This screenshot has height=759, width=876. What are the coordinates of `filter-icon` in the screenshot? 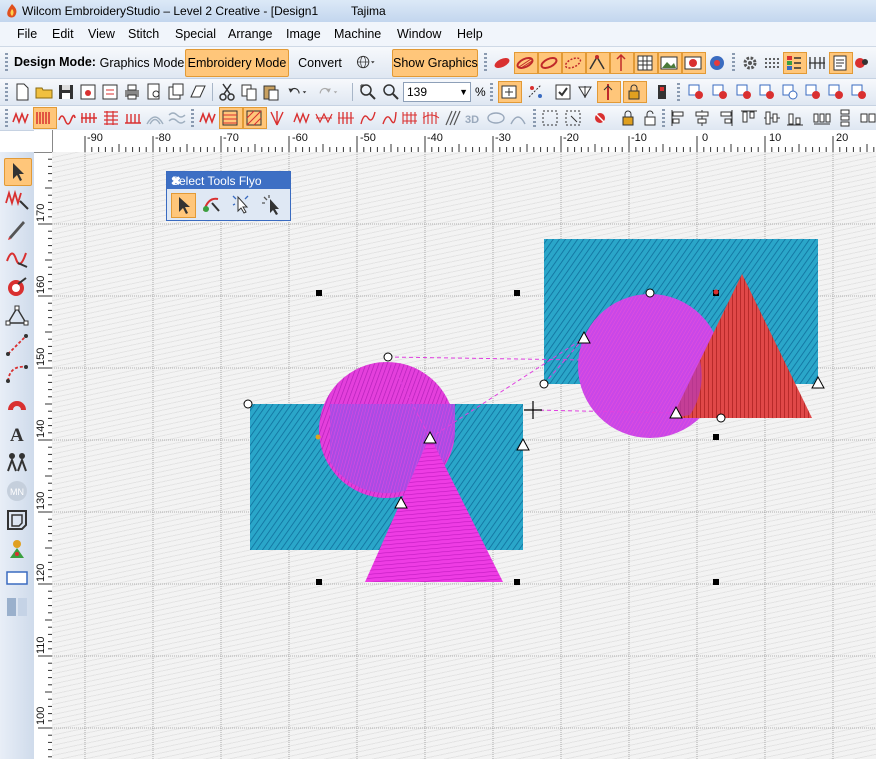 It's located at (585, 92).